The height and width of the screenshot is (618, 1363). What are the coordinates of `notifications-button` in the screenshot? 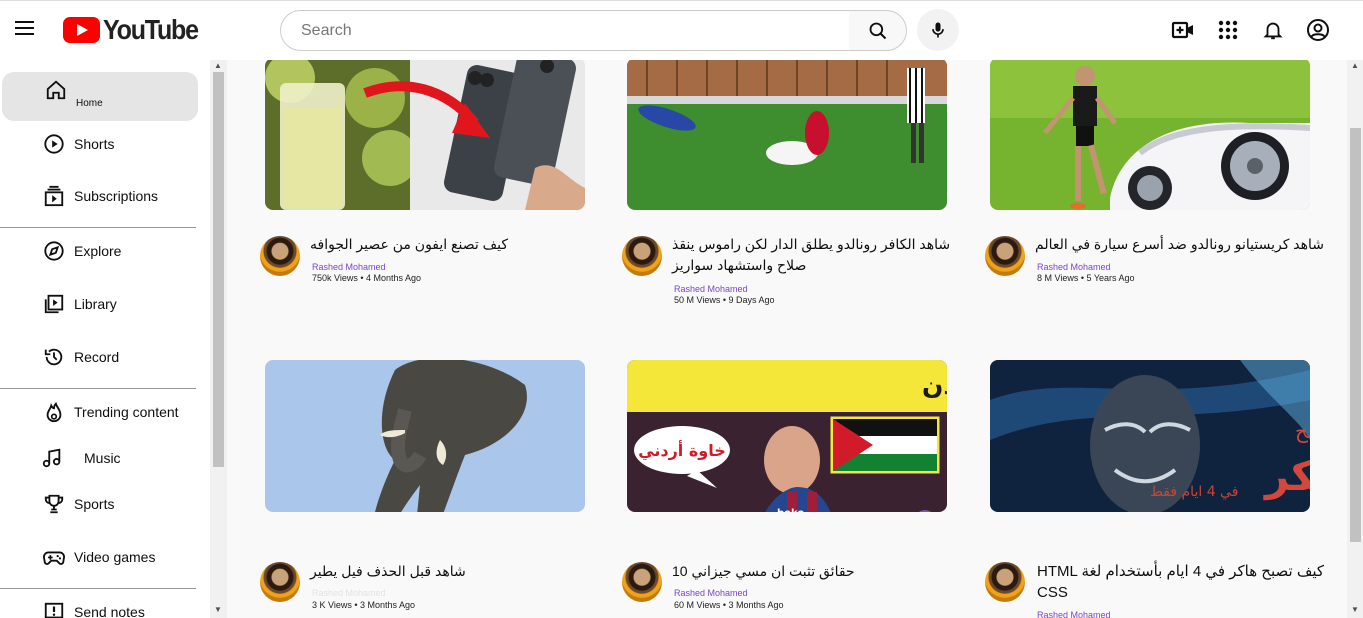 It's located at (1273, 30).